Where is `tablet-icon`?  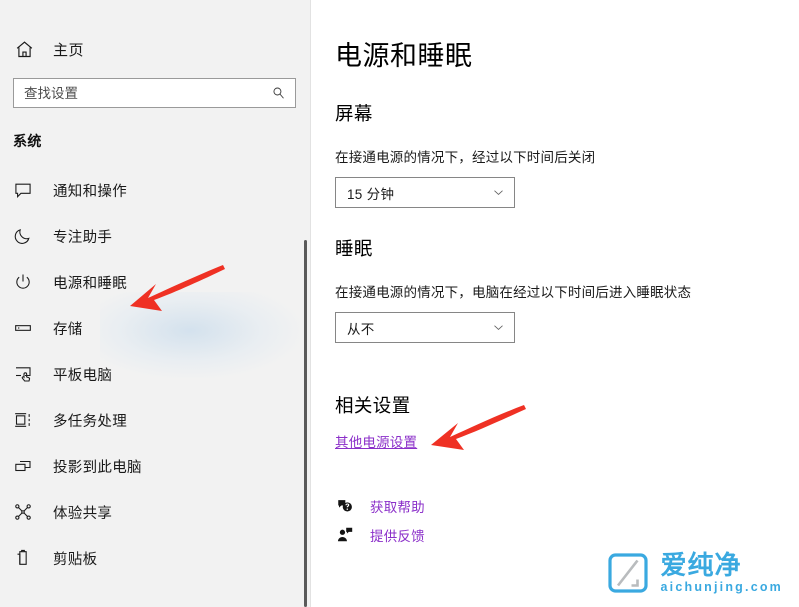 tablet-icon is located at coordinates (23, 374).